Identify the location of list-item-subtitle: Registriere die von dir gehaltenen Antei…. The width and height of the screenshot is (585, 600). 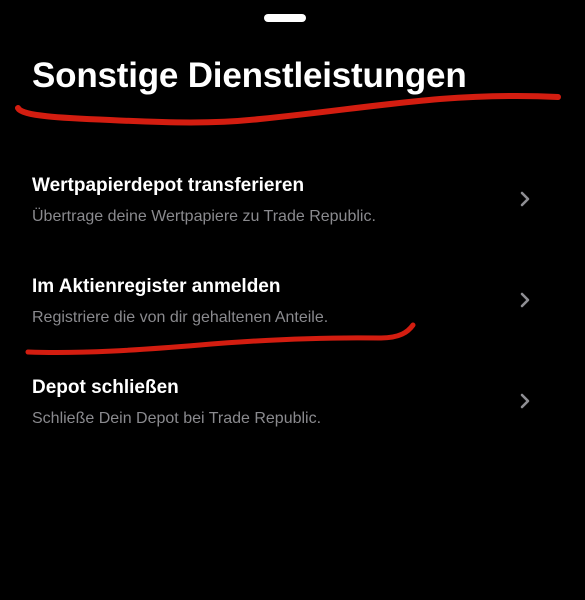
(180, 317).